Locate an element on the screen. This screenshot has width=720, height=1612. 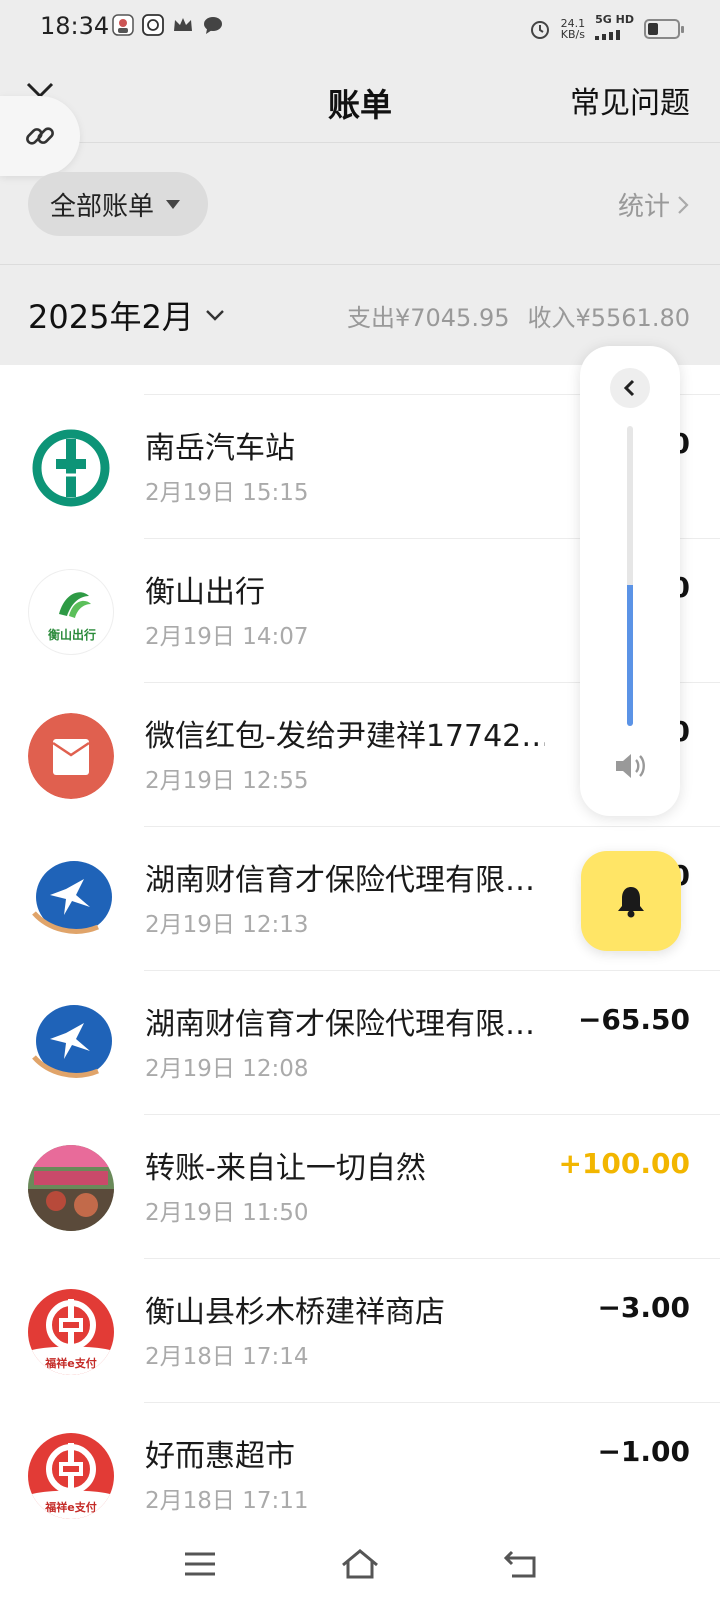
transaction-time: 2月19日 15:15 is located at coordinates (227, 493).